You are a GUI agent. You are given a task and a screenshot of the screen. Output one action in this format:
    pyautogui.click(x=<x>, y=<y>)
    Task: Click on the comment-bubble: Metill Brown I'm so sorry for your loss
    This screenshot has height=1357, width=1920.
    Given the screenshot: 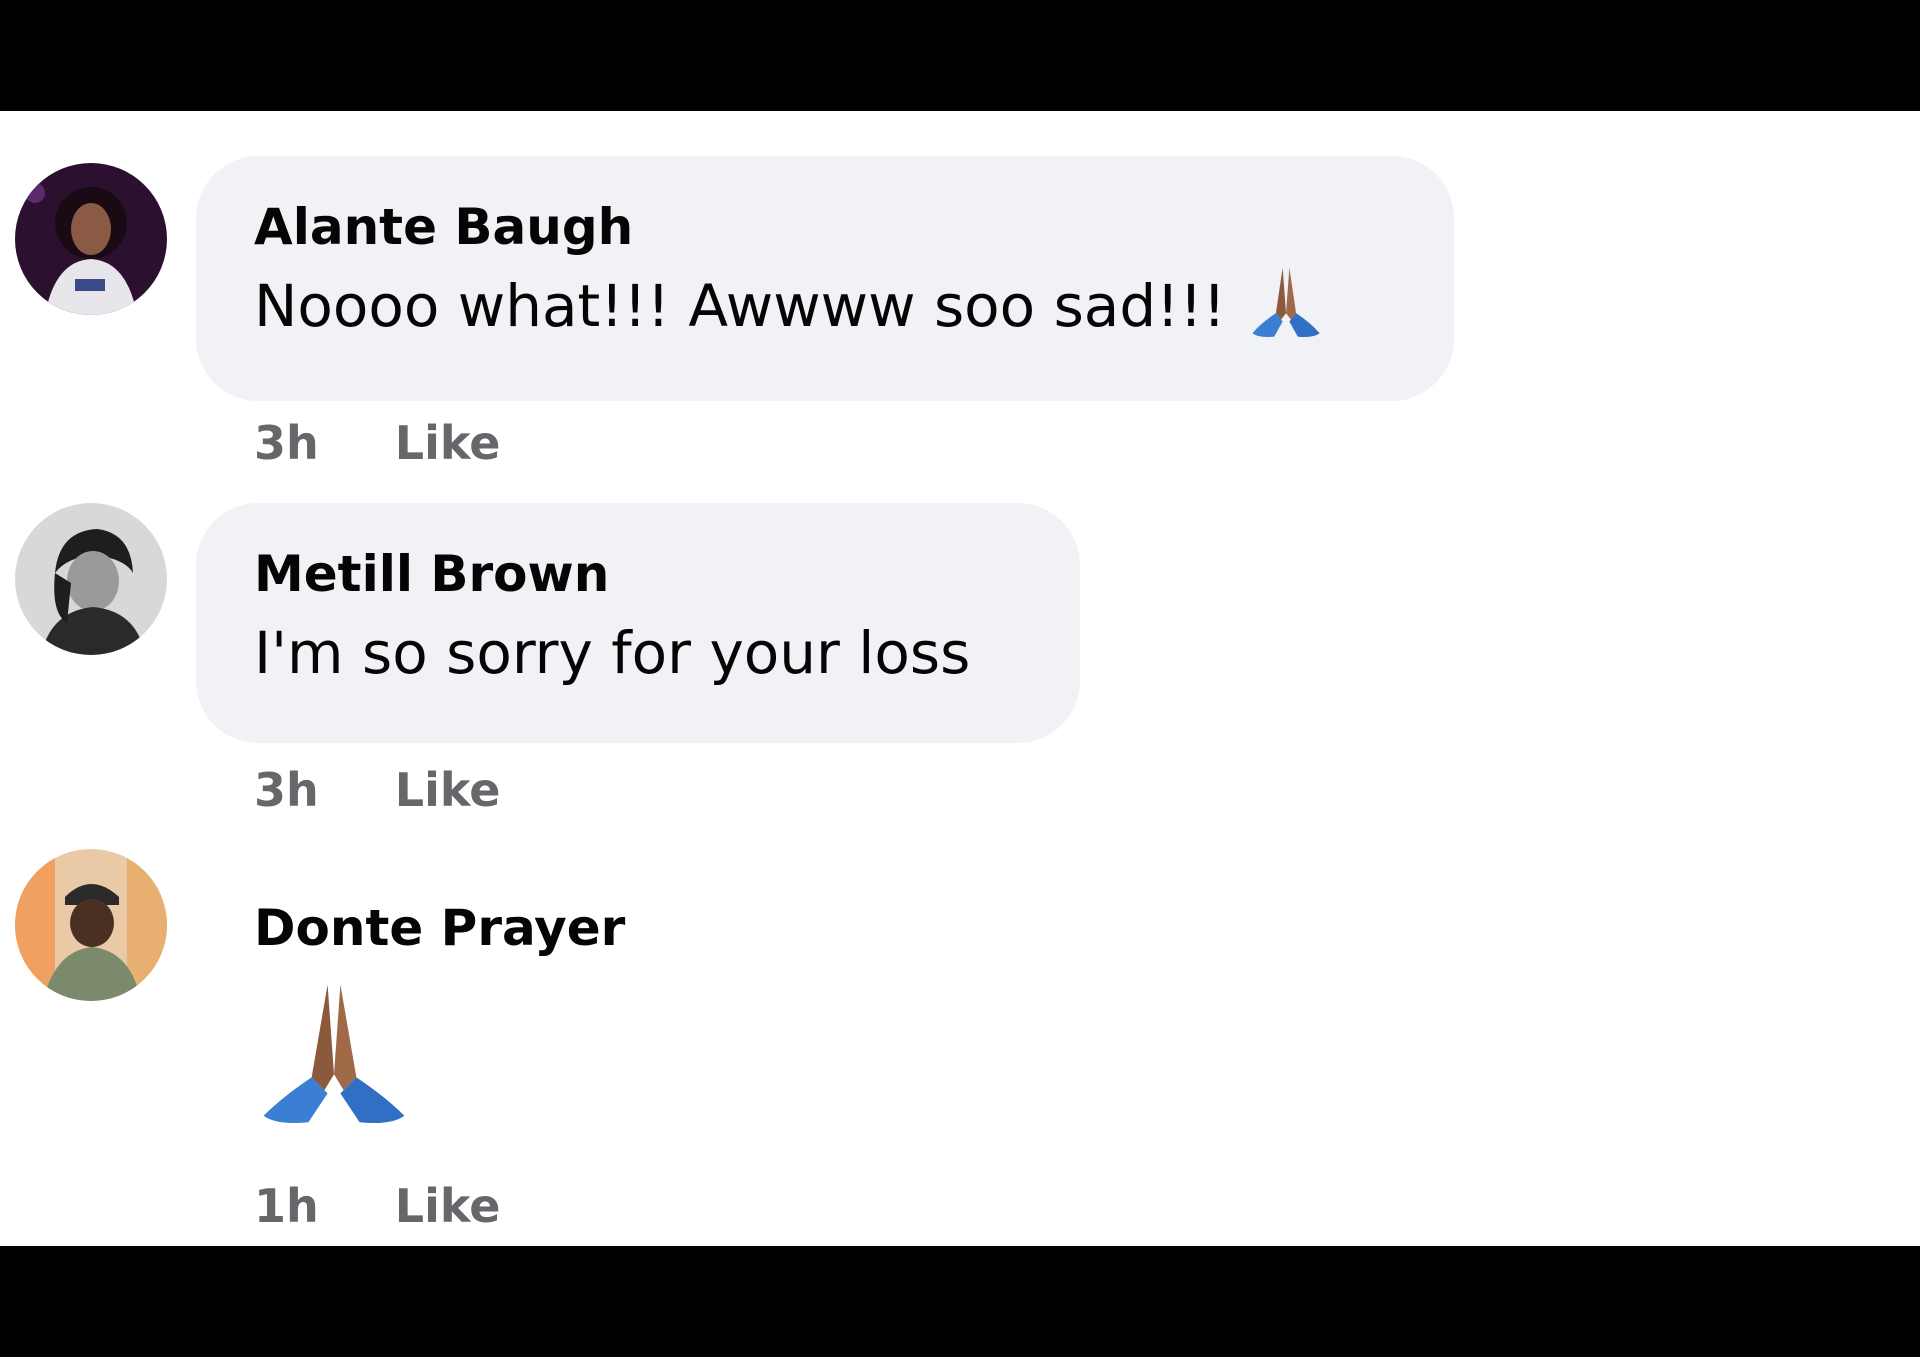 What is the action you would take?
    pyautogui.click(x=638, y=623)
    